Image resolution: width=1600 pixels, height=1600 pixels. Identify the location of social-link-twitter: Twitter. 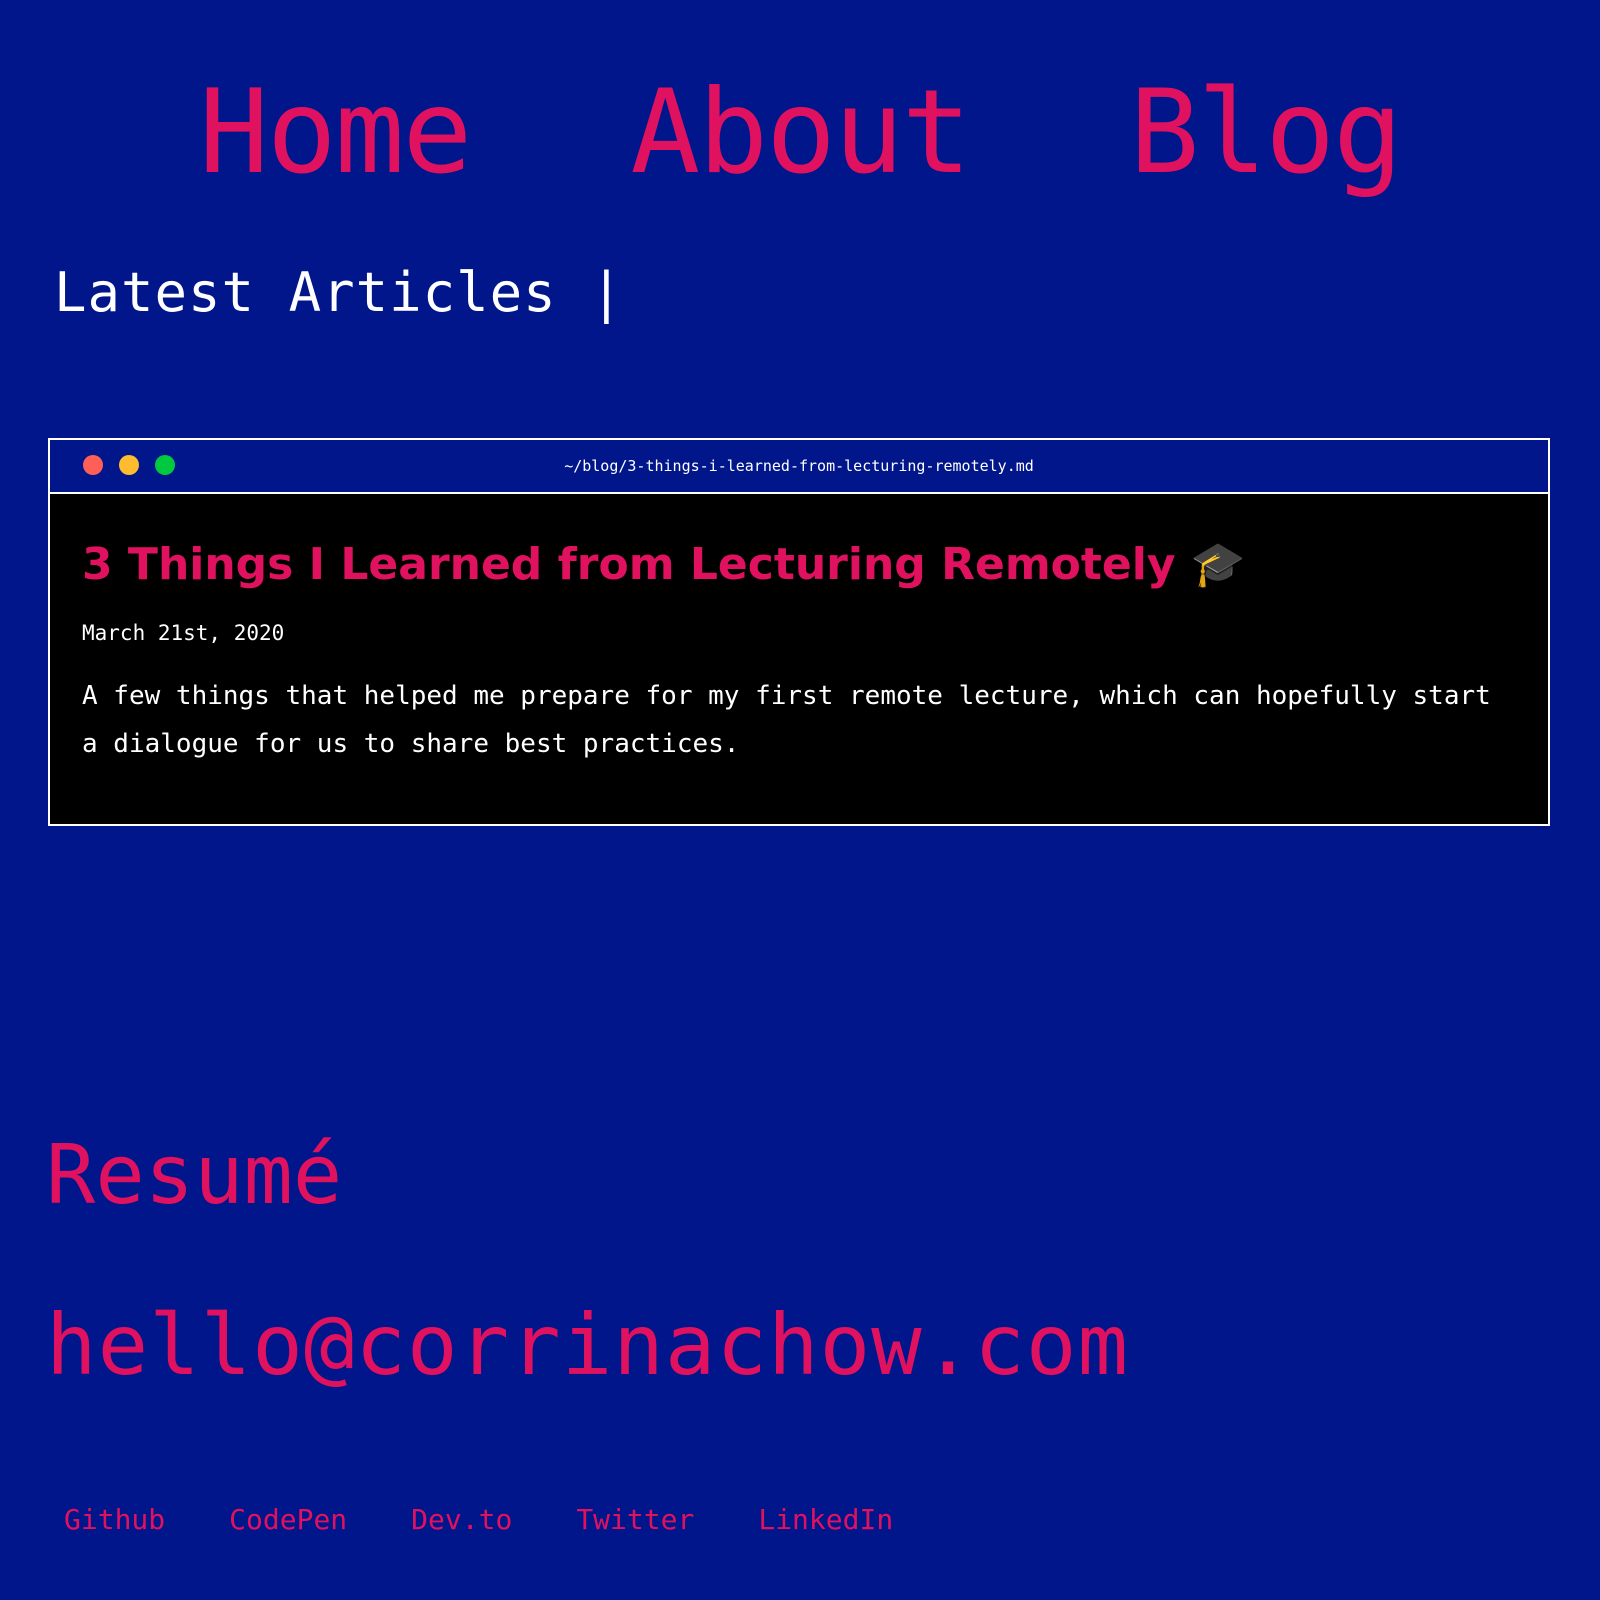
(635, 1520).